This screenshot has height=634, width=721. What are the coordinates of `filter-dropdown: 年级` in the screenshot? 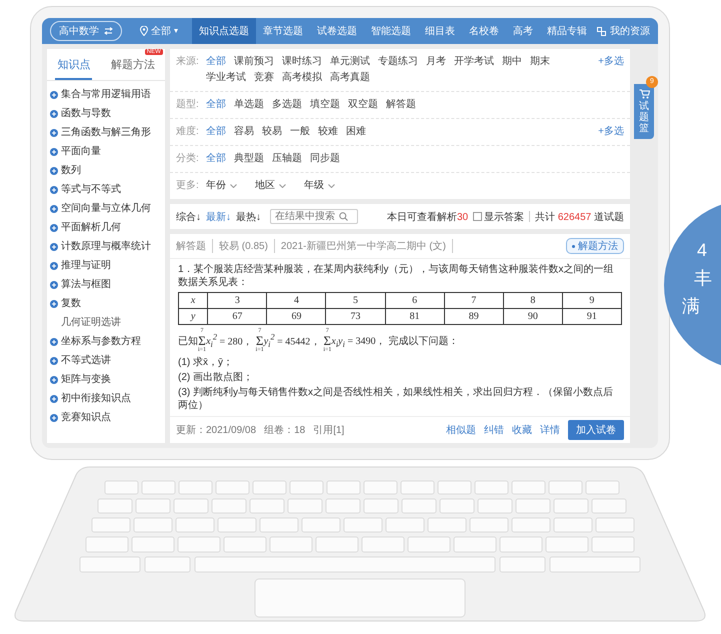 It's located at (319, 186).